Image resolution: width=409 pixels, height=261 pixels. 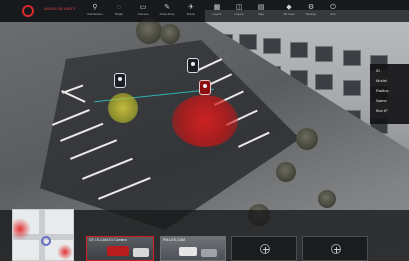 I want to click on camera-view-icon: ▭, so click(x=143, y=7).